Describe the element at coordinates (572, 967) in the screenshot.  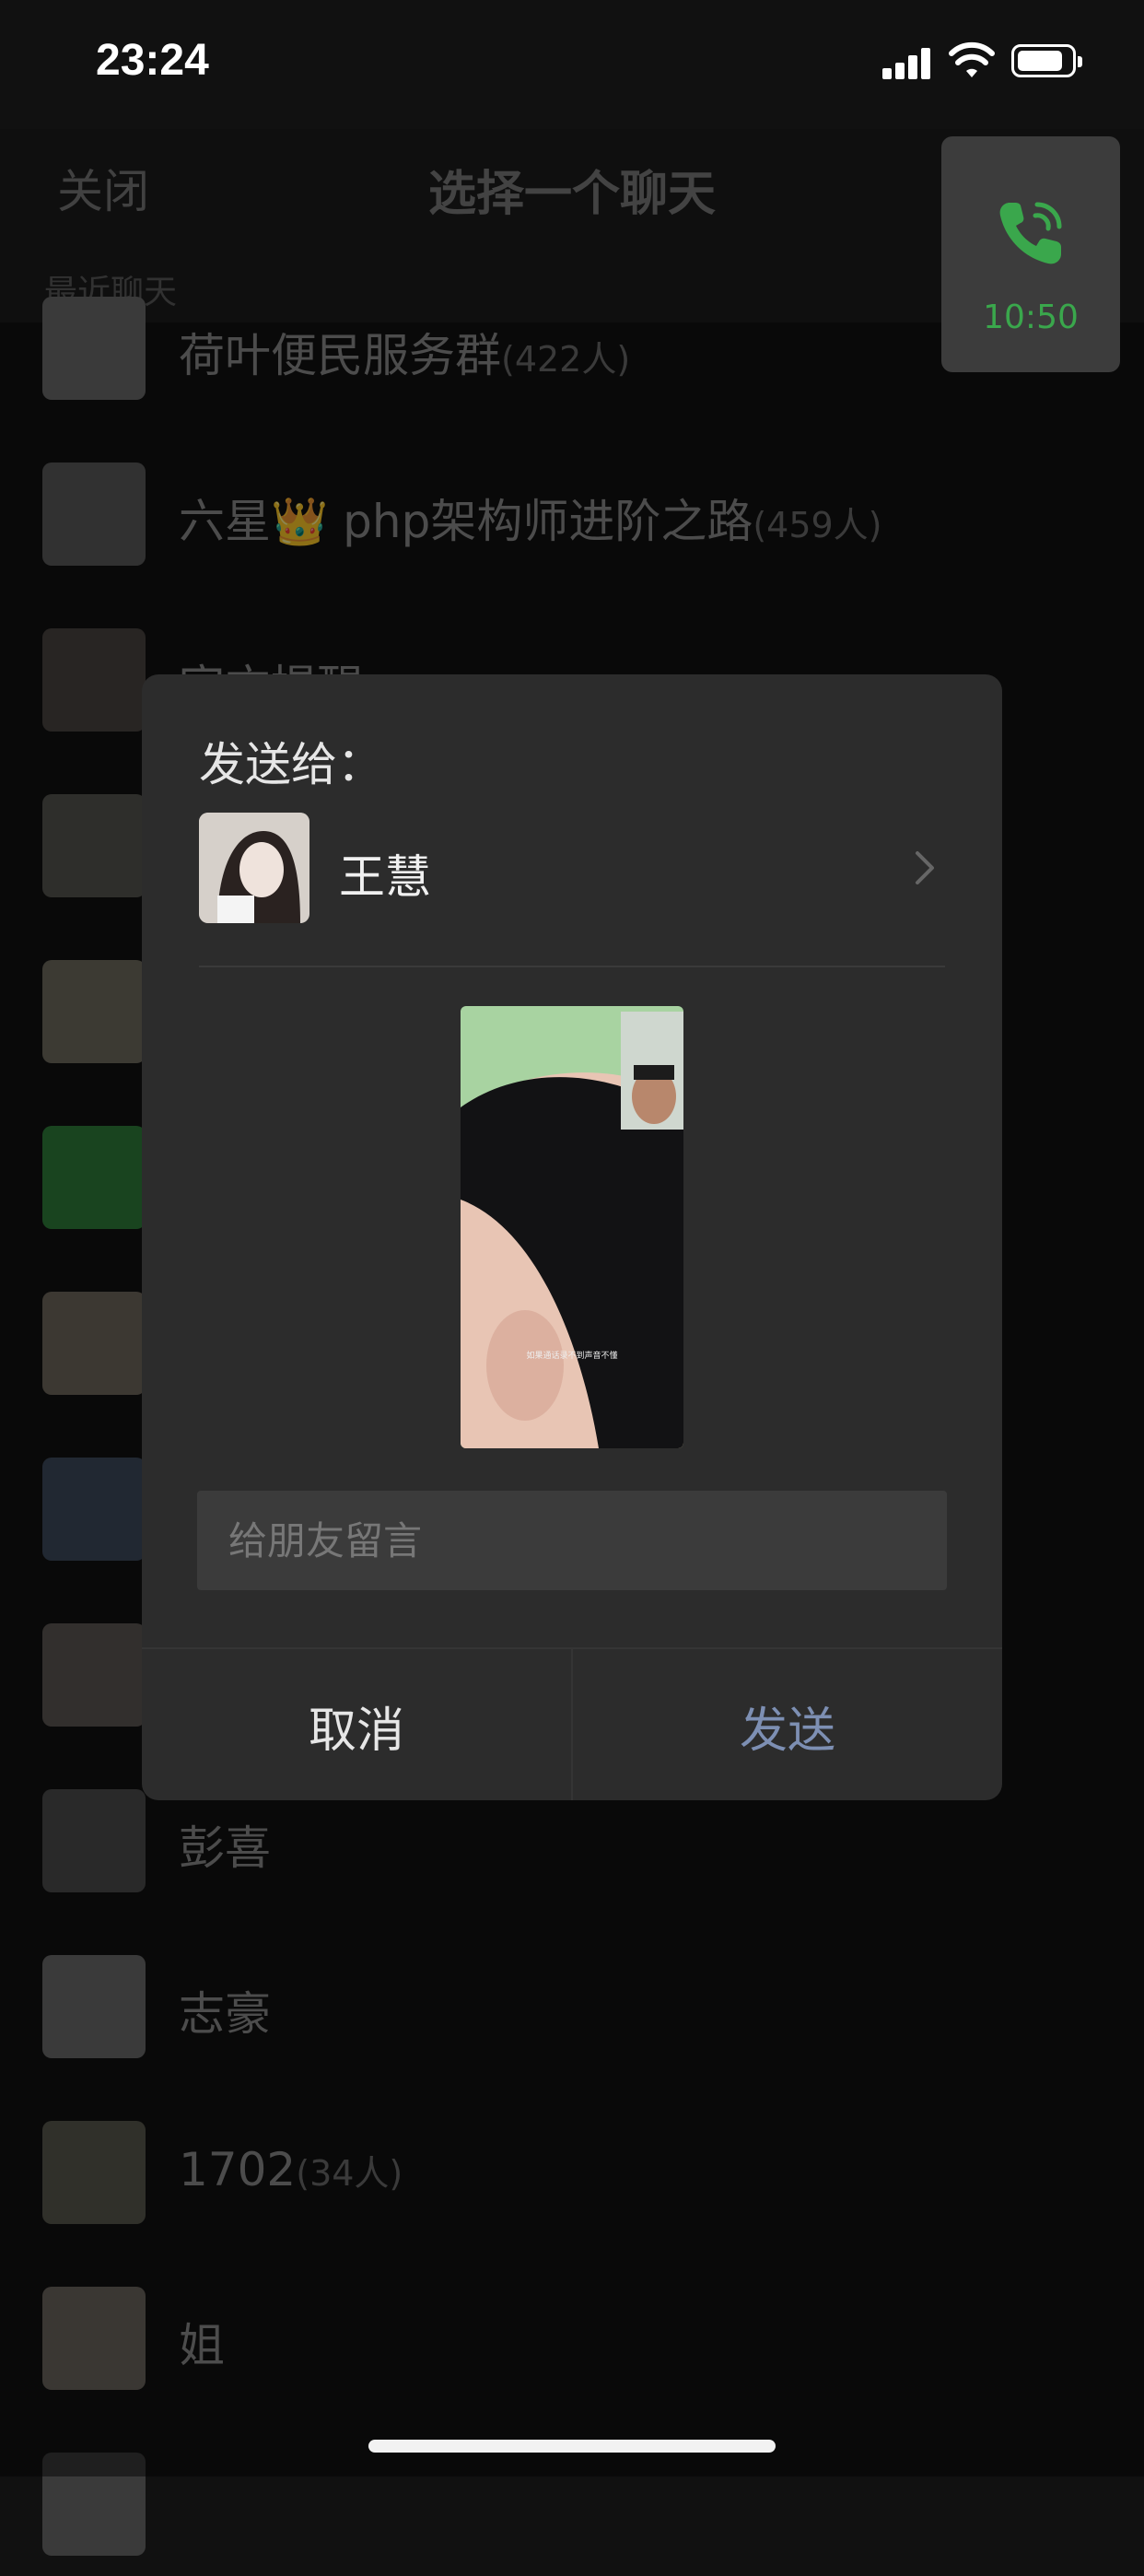
I see `divider` at that location.